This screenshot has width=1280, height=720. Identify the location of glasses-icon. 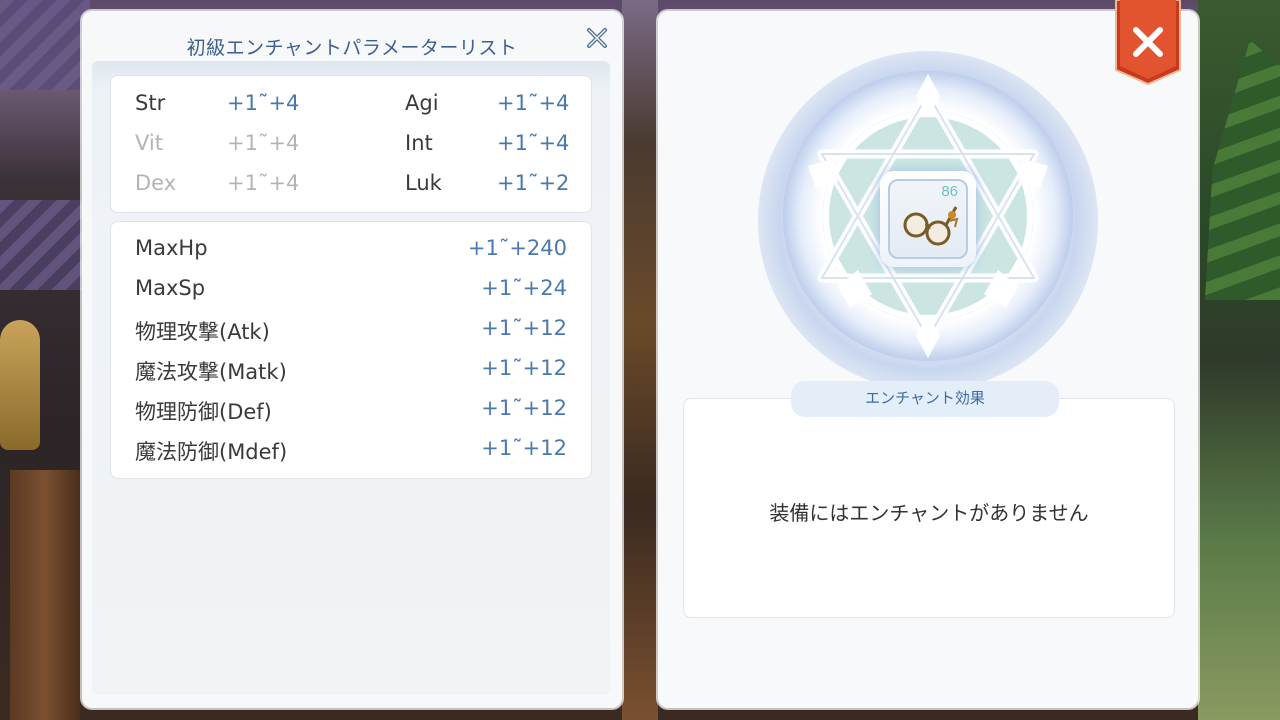
(931, 226).